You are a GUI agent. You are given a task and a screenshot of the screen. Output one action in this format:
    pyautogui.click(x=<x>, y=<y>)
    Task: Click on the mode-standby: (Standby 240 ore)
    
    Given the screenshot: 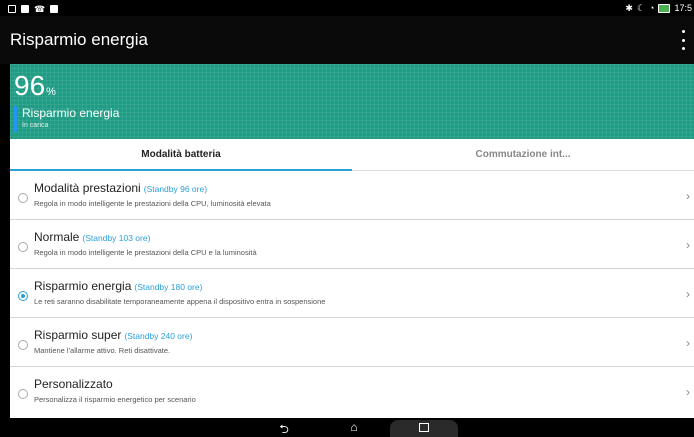 What is the action you would take?
    pyautogui.click(x=158, y=336)
    